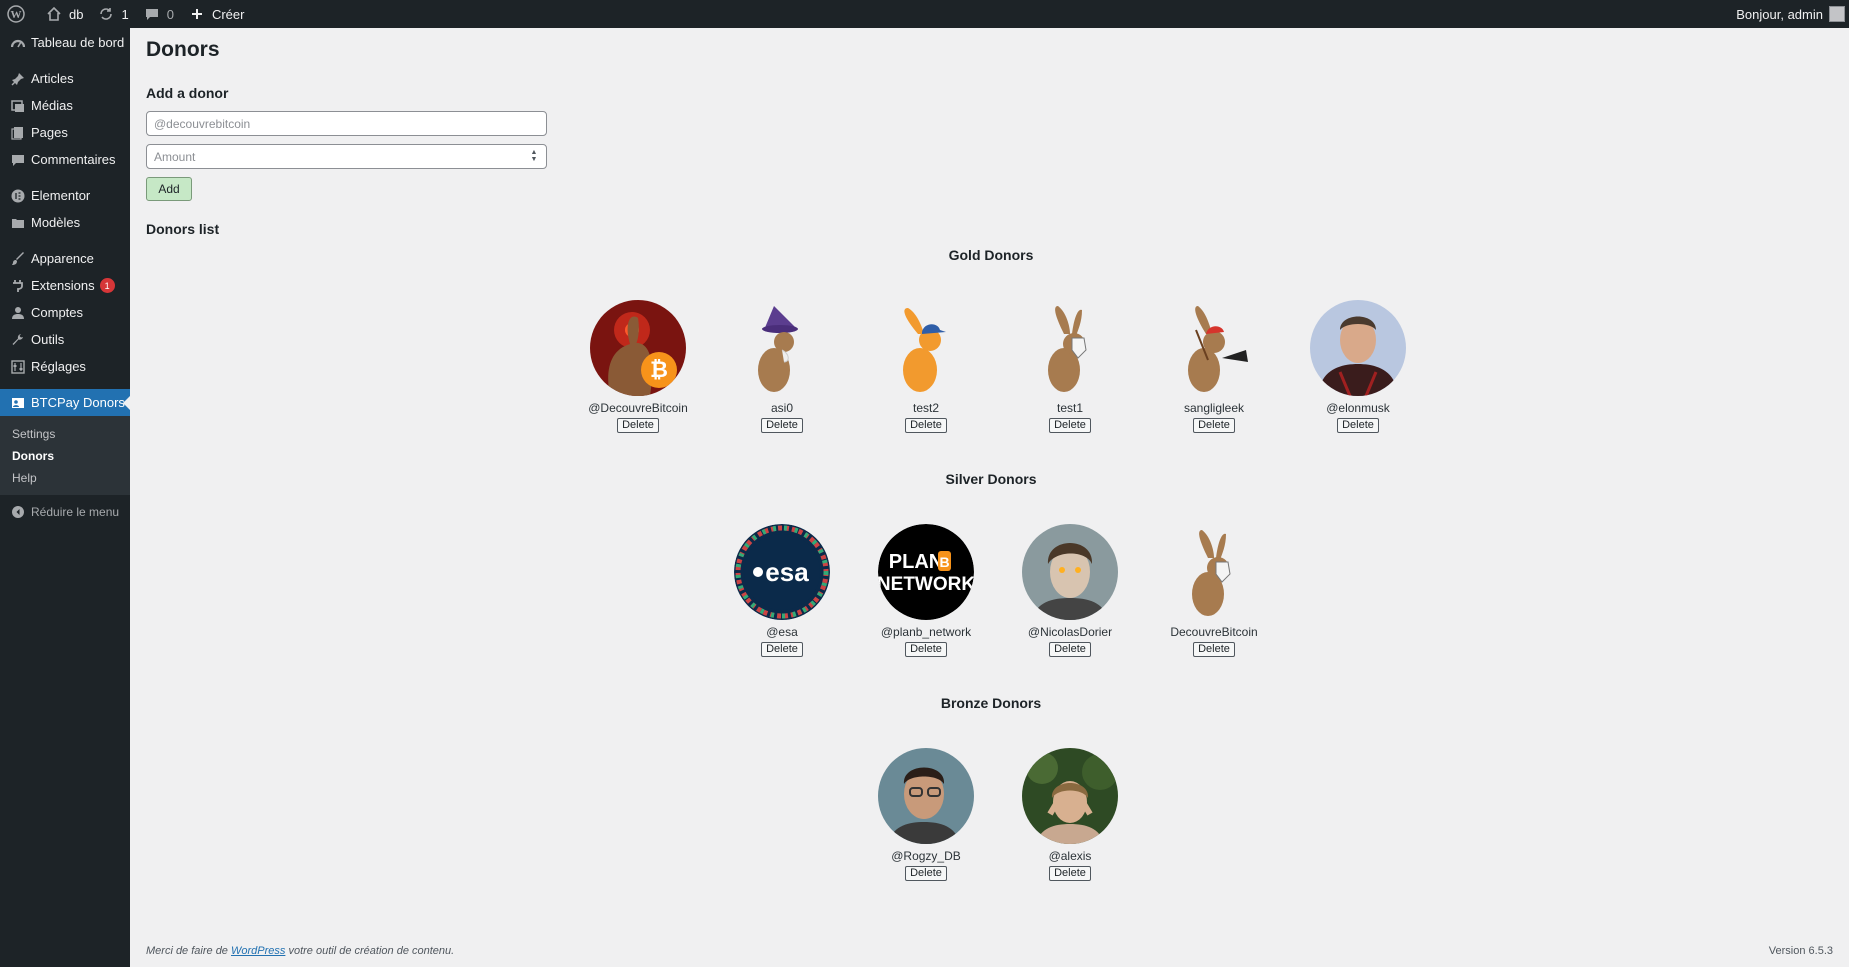  What do you see at coordinates (65, 478) in the screenshot?
I see `submenu-item-help: Help` at bounding box center [65, 478].